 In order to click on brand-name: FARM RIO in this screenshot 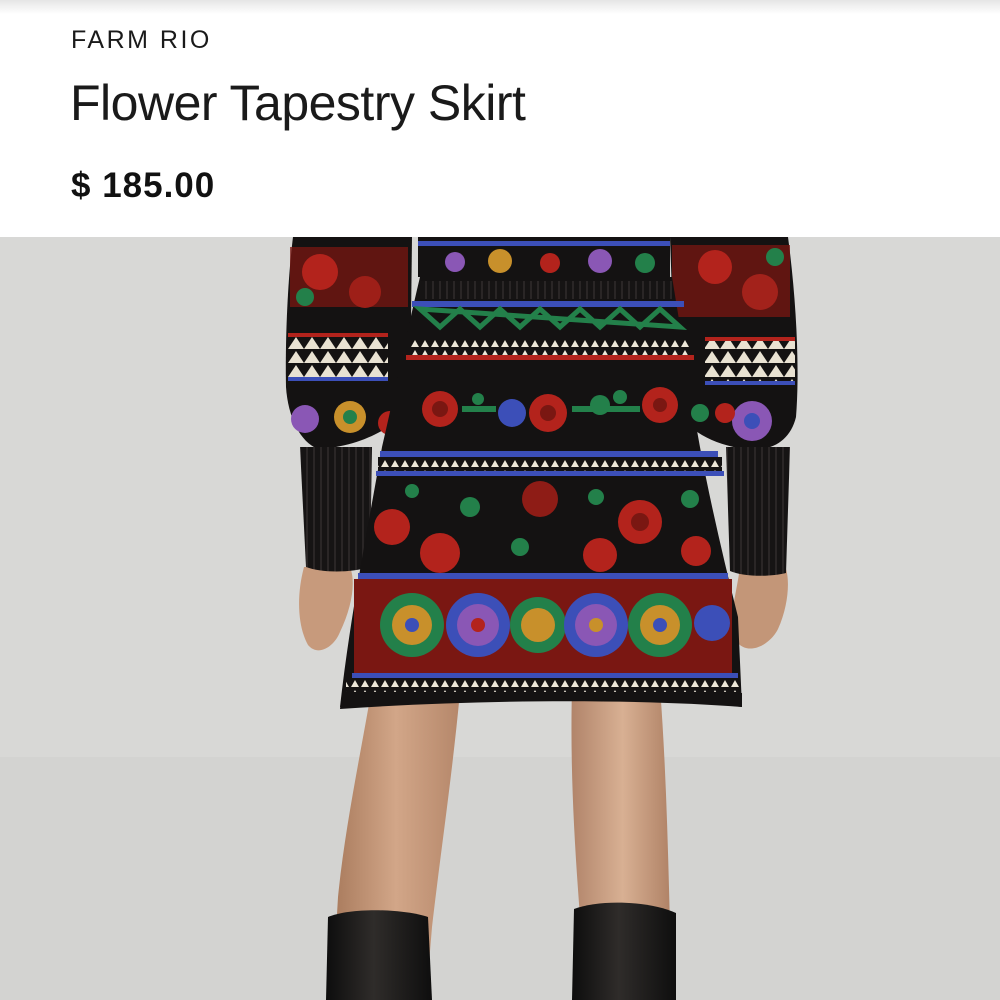, I will do `click(141, 40)`.